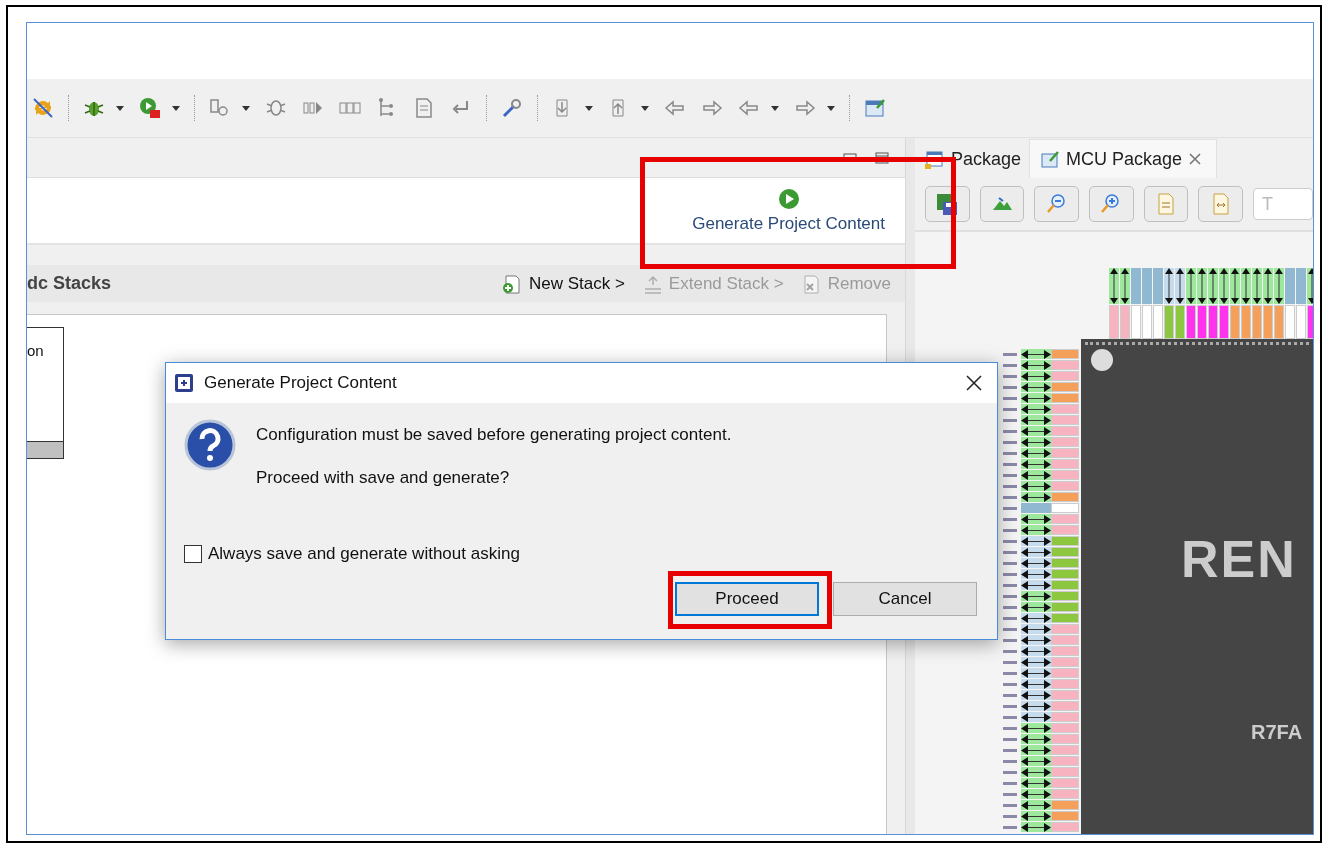  I want to click on chip-logo: REN, so click(1239, 559).